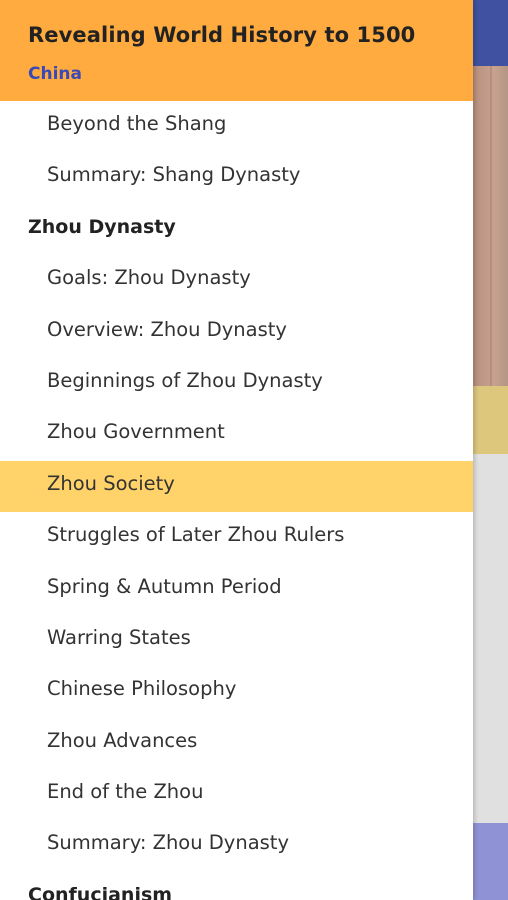  Describe the element at coordinates (236, 486) in the screenshot. I see `nav-item-zhou-society: Zhou Society` at that location.